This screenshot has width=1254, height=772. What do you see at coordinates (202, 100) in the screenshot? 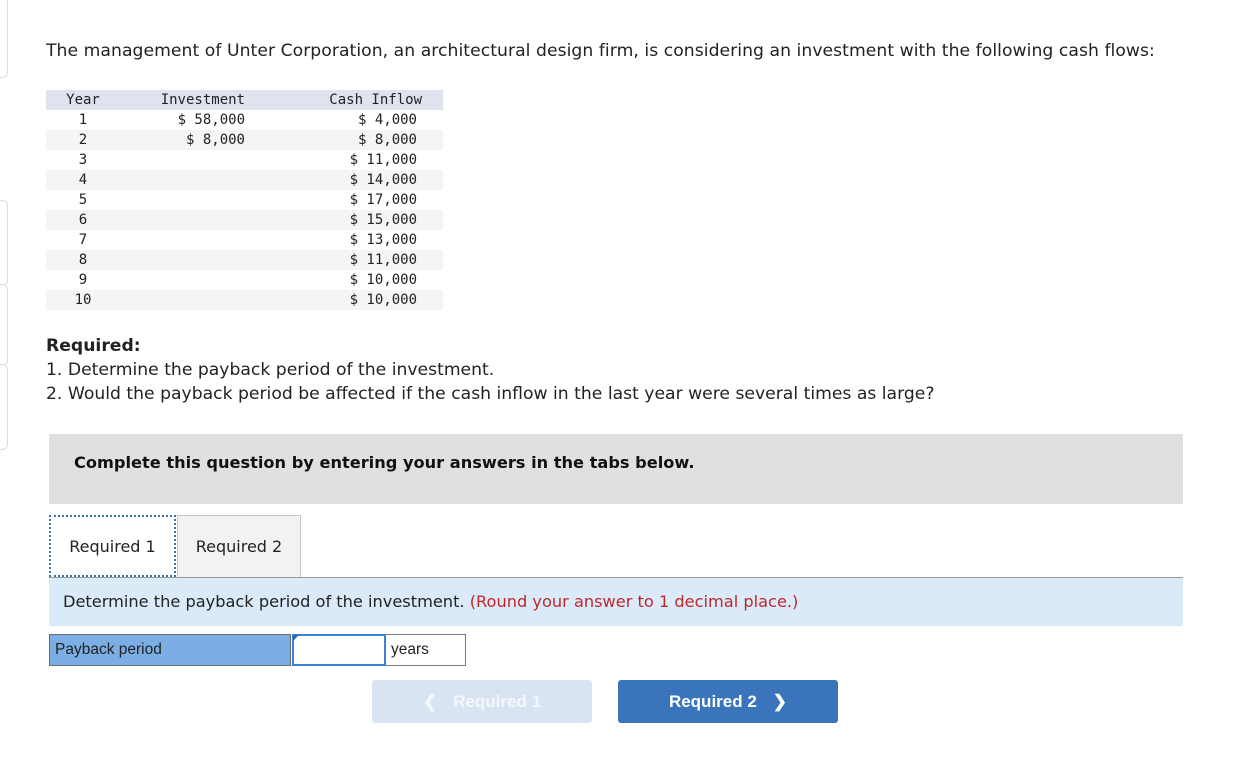
I see `header-investment: Investment` at bounding box center [202, 100].